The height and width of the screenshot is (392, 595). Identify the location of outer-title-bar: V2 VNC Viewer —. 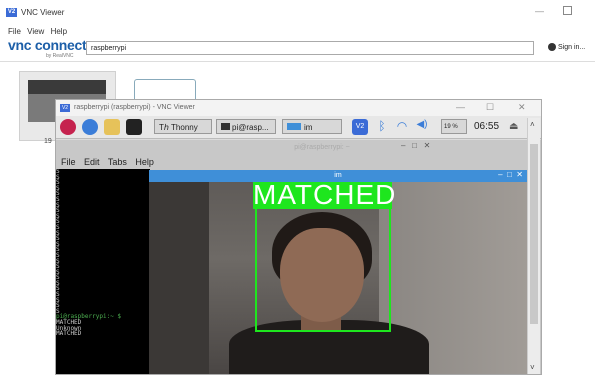
(297, 13).